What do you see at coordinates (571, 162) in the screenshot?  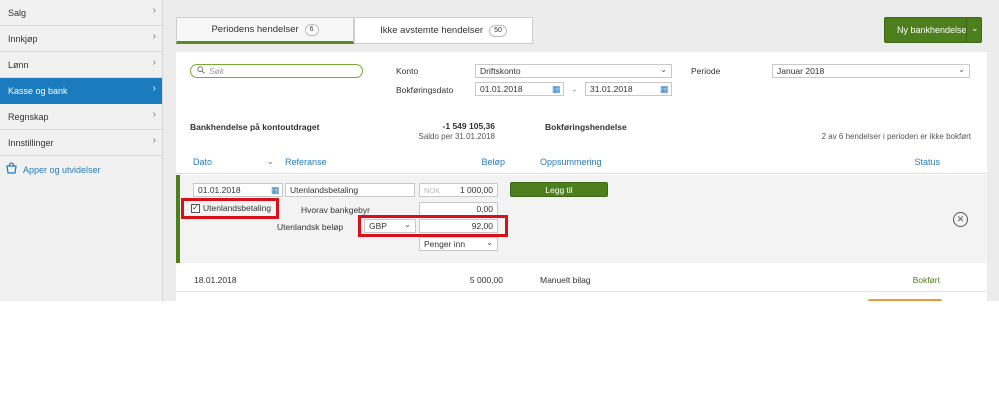 I see `column-header-oppsummering: Oppsummering` at bounding box center [571, 162].